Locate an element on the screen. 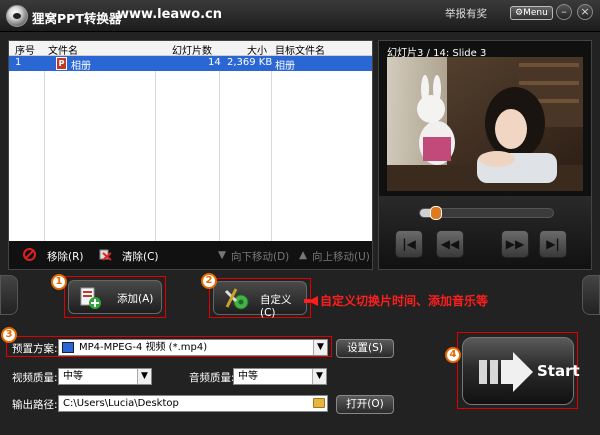  row-slides: 14 is located at coordinates (214, 62).